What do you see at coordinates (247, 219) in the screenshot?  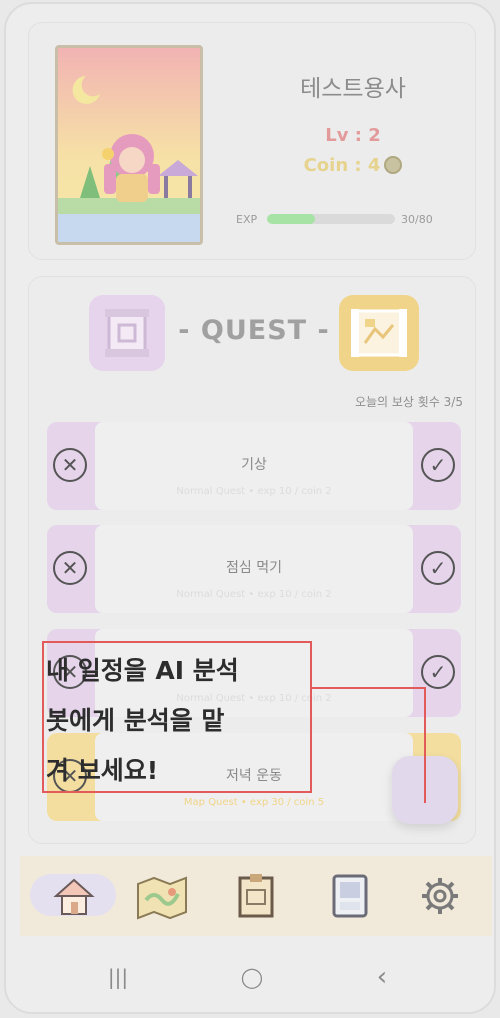 I see `exp-label: EXP` at bounding box center [247, 219].